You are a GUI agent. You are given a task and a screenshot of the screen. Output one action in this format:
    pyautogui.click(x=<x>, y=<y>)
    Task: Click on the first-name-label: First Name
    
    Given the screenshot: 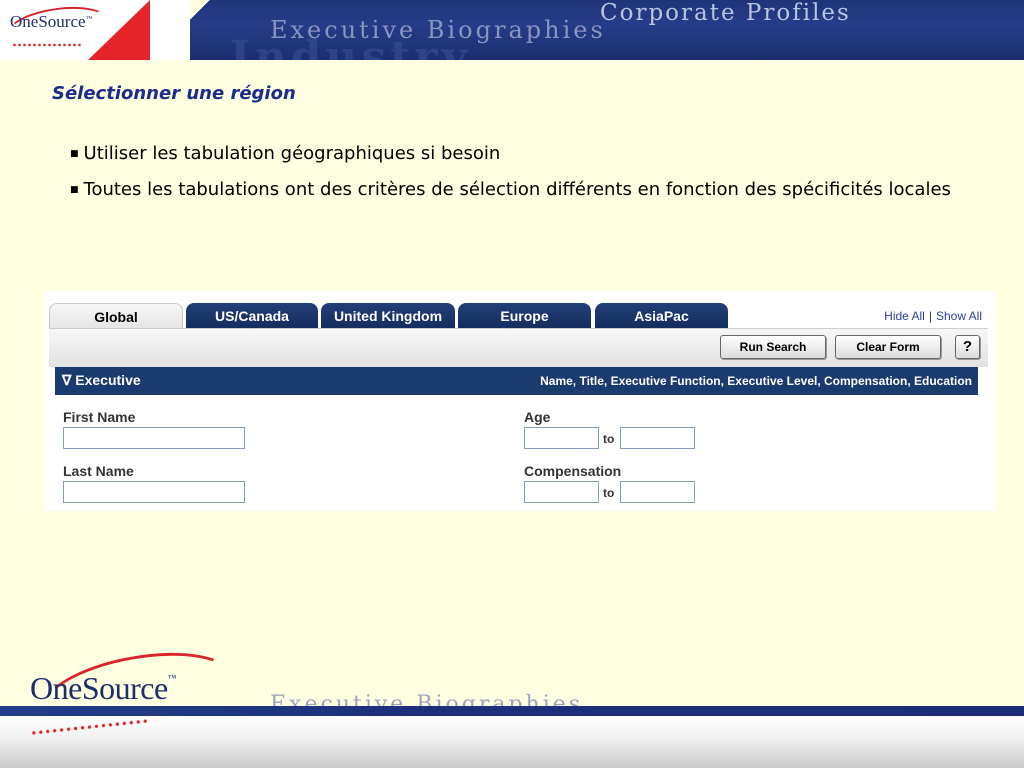 What is the action you would take?
    pyautogui.click(x=99, y=417)
    